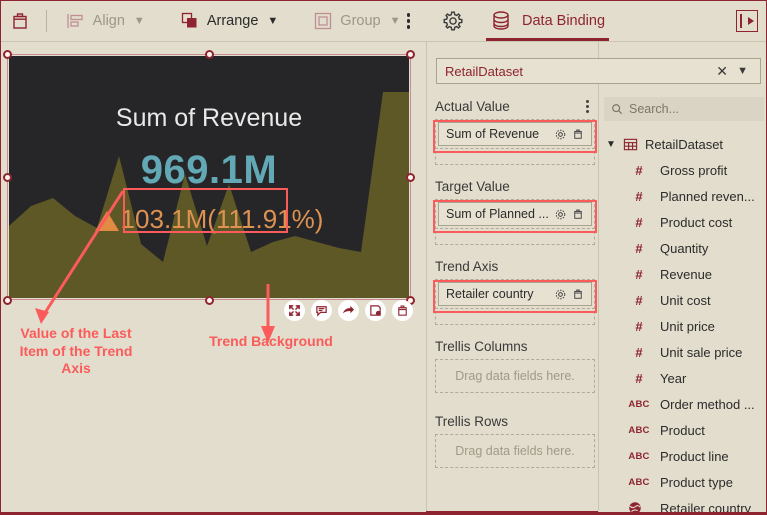 Image resolution: width=767 pixels, height=515 pixels. What do you see at coordinates (271, 341) in the screenshot?
I see `annotation-trend-background: Trend Background` at bounding box center [271, 341].